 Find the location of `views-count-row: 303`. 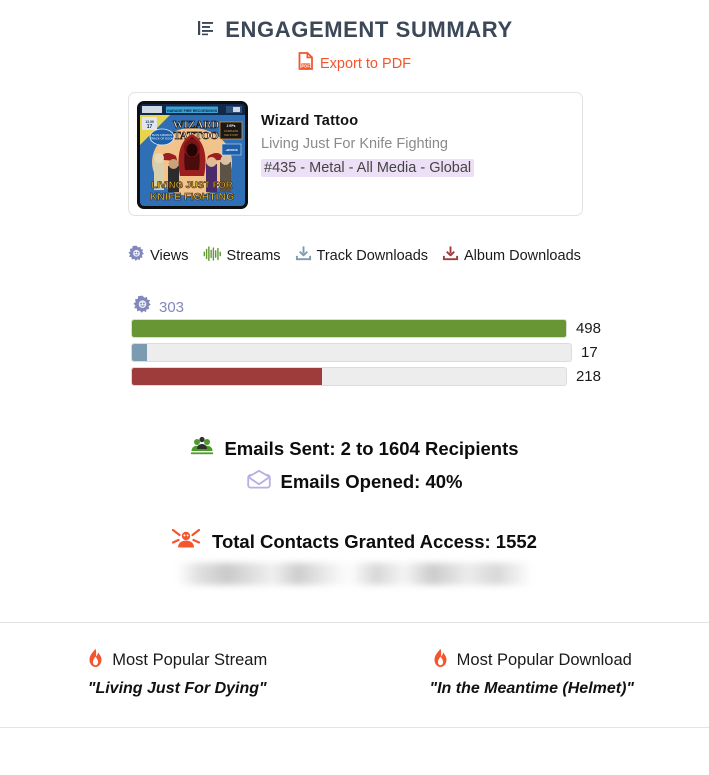

views-count-row: 303 is located at coordinates (158, 307).